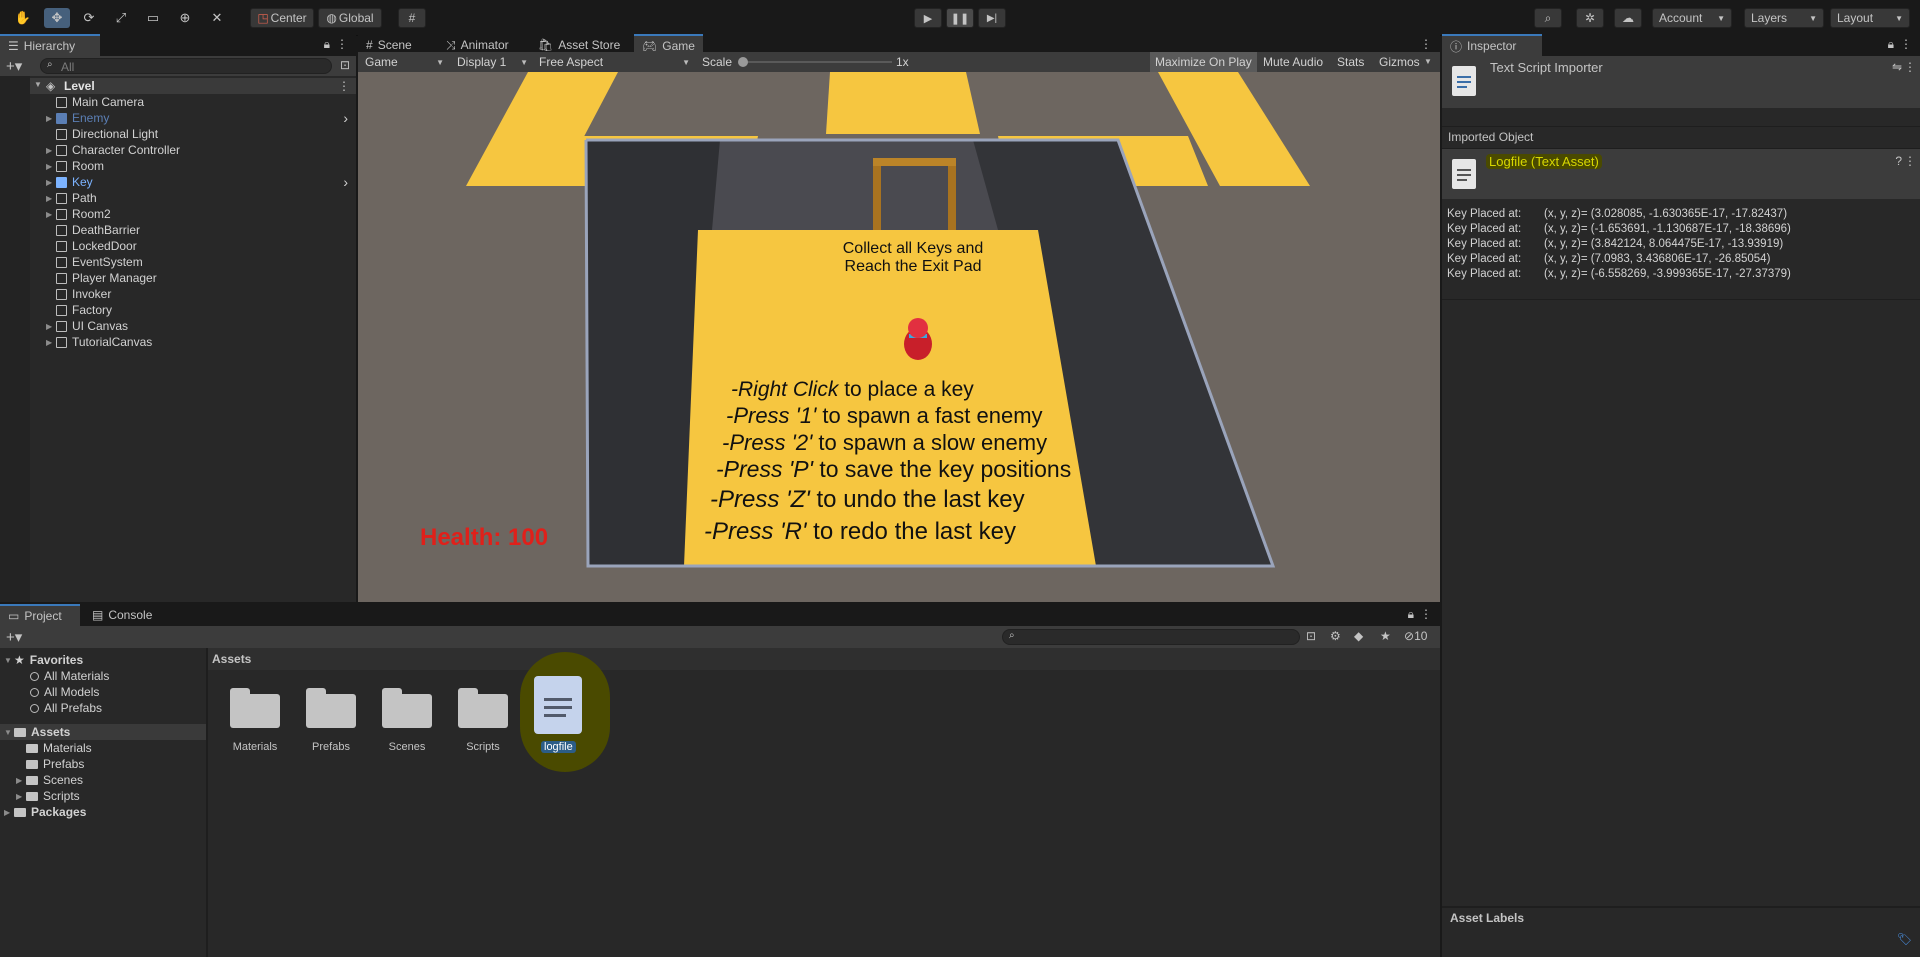 Image resolution: width=1920 pixels, height=957 pixels. What do you see at coordinates (1203, 62) in the screenshot?
I see `maximize-on-play-button: Maximize On Play` at bounding box center [1203, 62].